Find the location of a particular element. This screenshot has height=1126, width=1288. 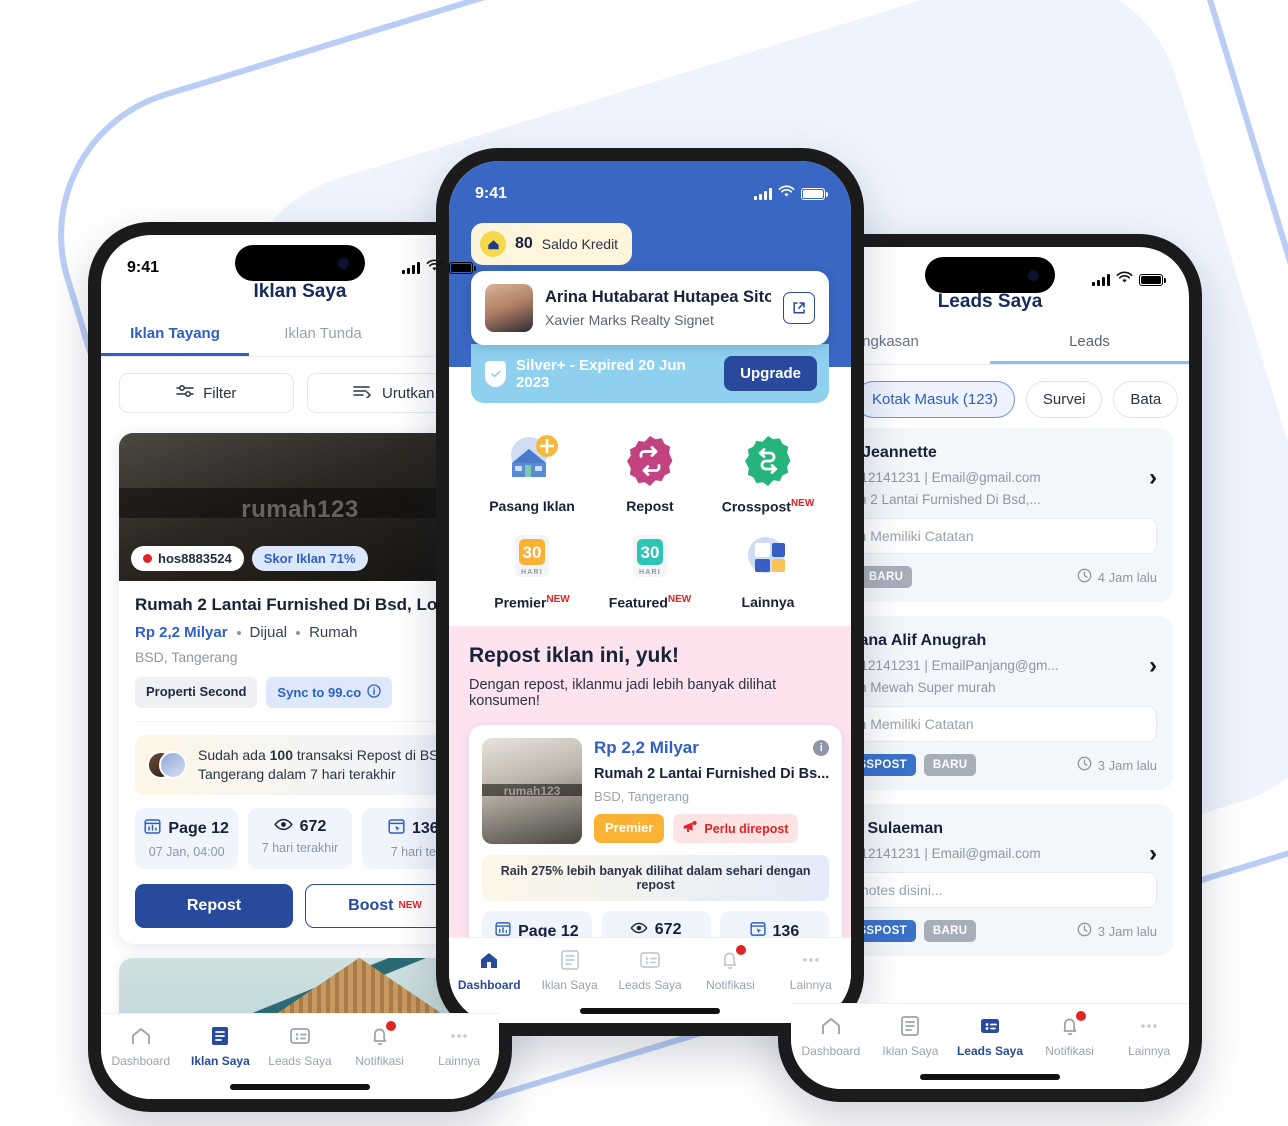

clock-icon is located at coordinates (1084, 931).